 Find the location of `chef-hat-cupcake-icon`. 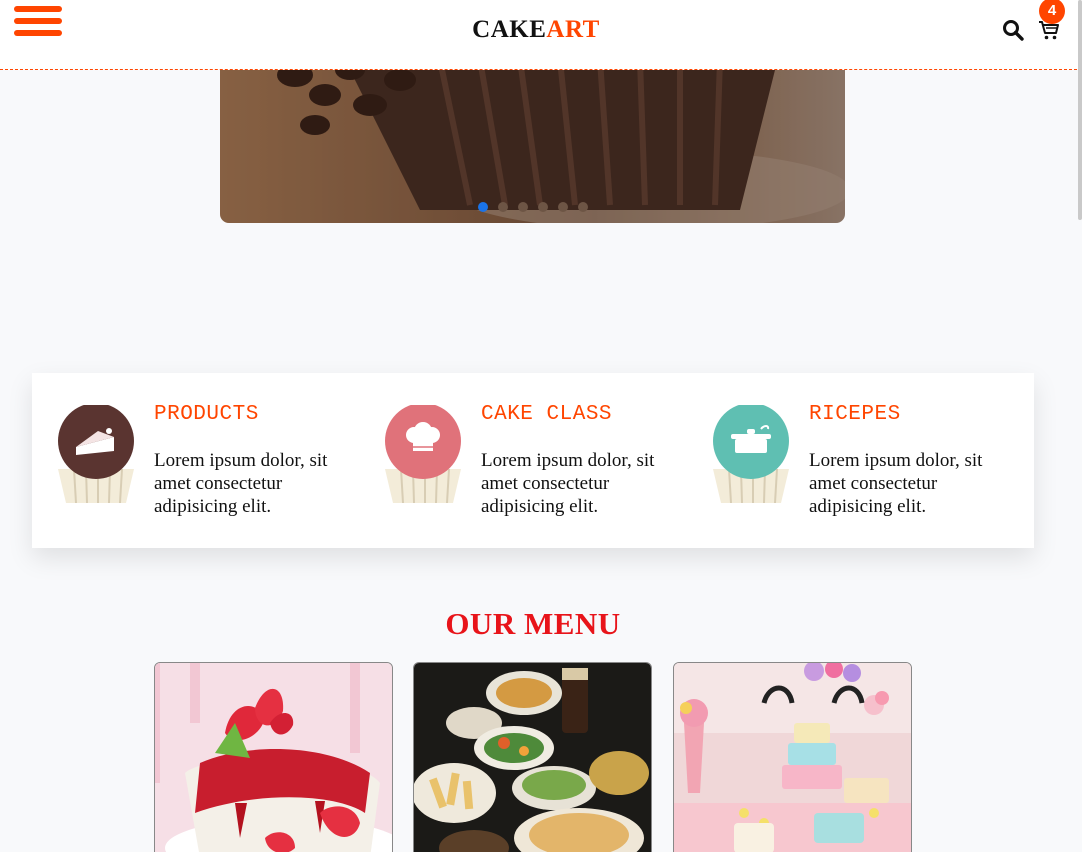

chef-hat-cupcake-icon is located at coordinates (423, 454).